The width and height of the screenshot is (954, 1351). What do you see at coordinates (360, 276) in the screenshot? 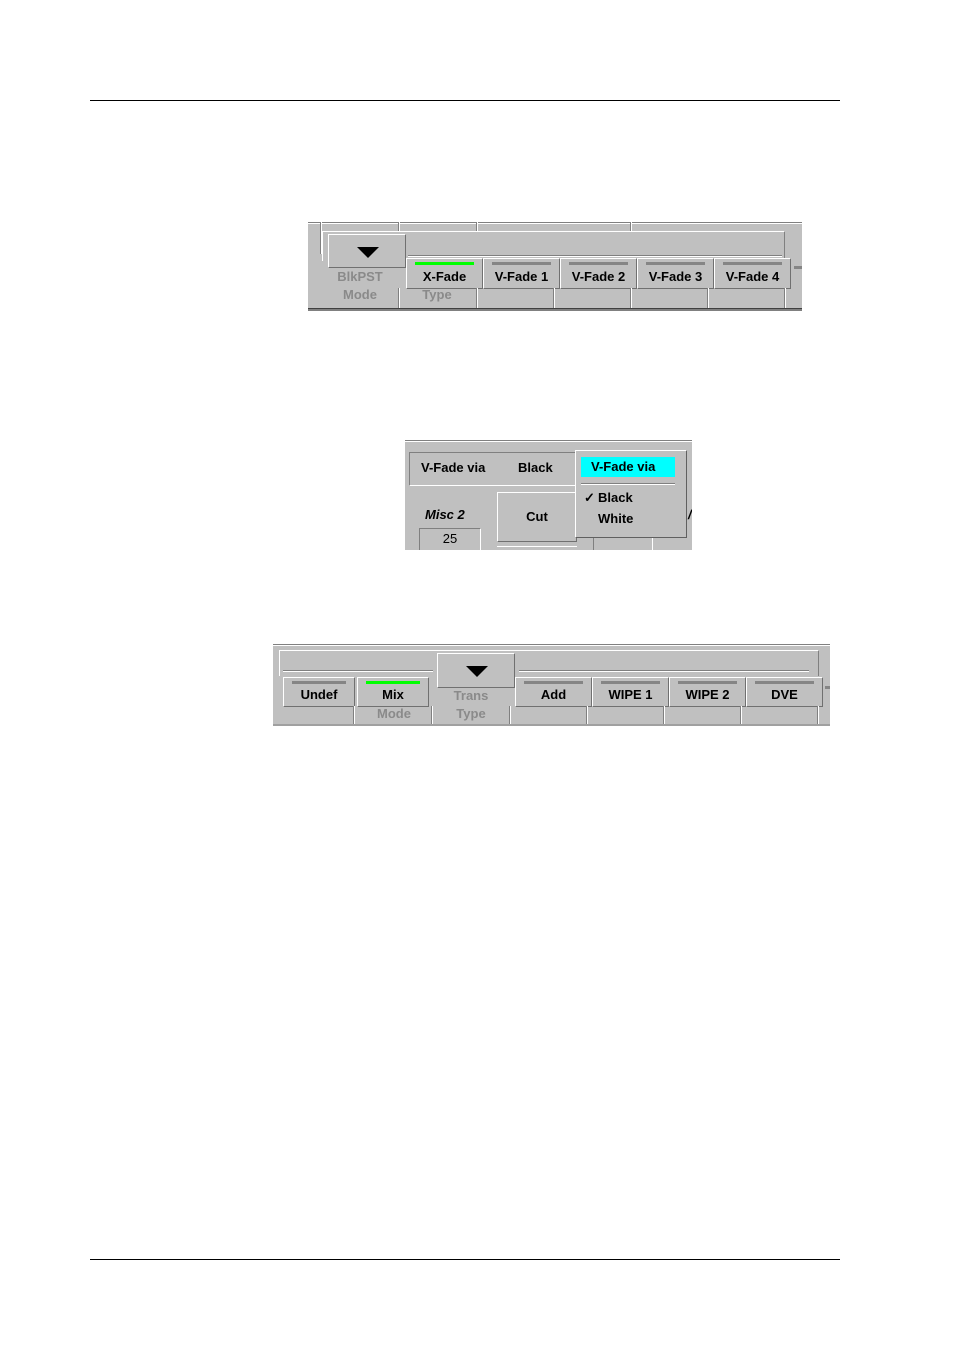
I see `mode-value: BlkPST` at bounding box center [360, 276].